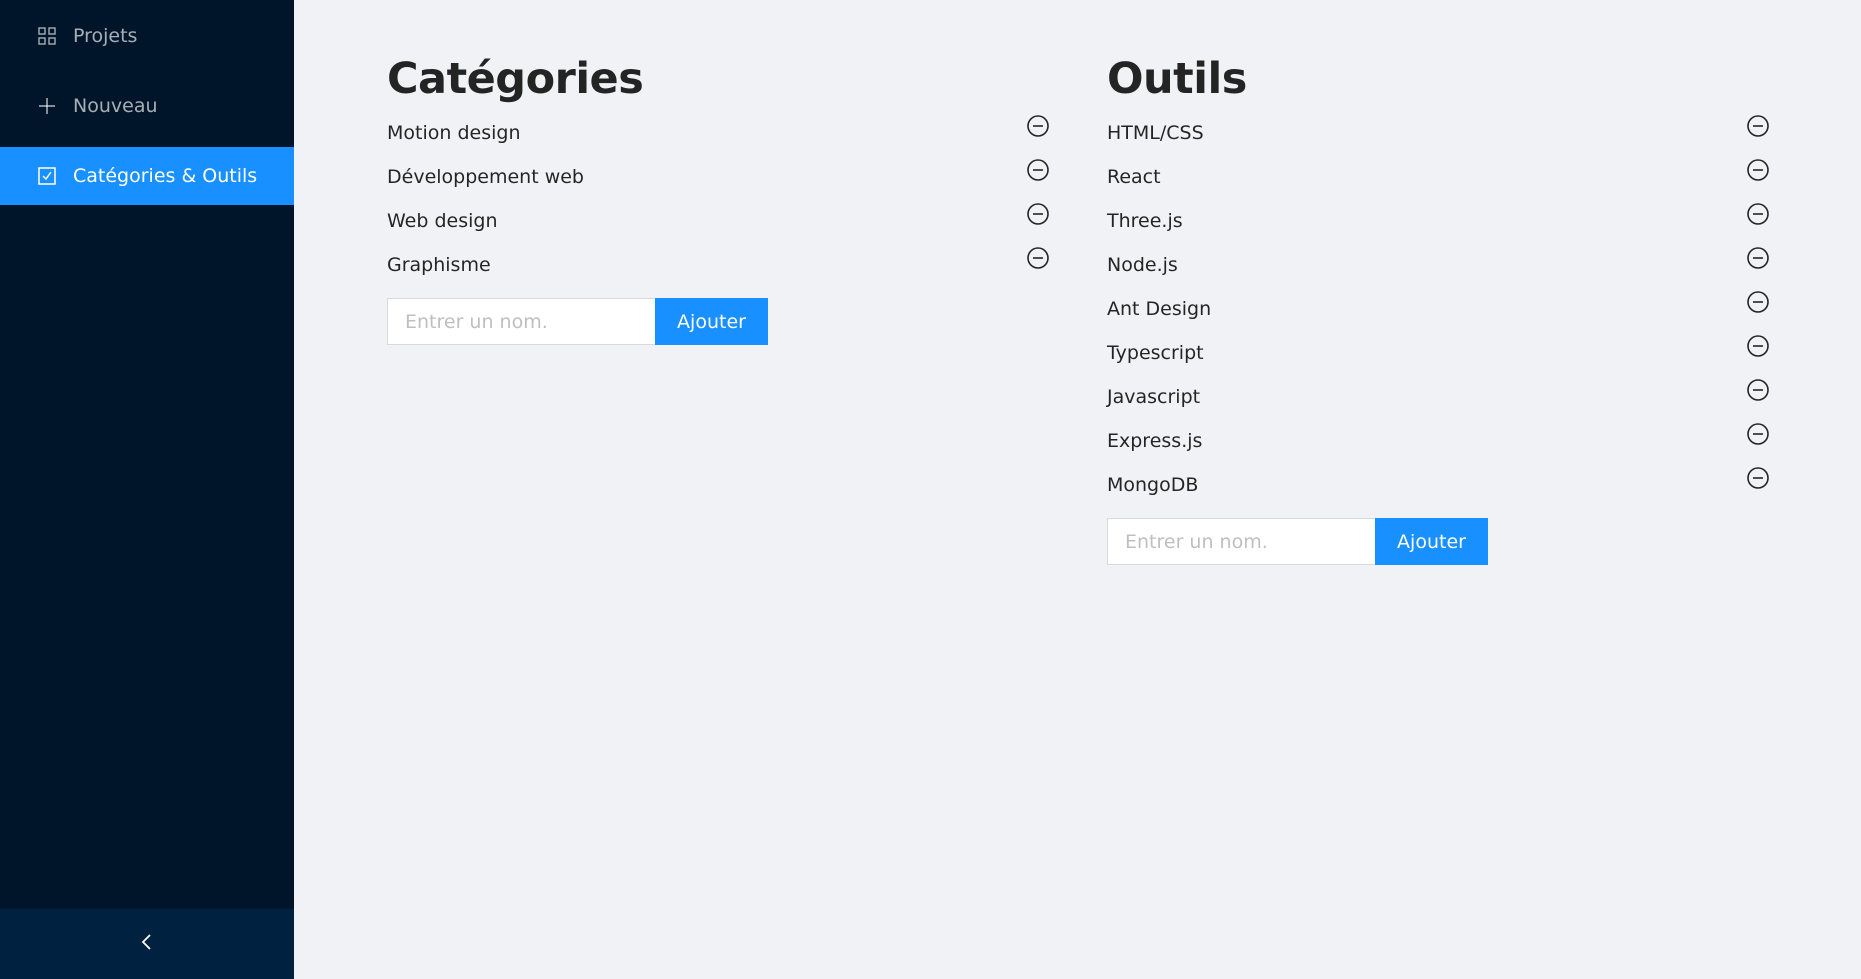 The width and height of the screenshot is (1861, 979). I want to click on tool-row-label: Typescript, so click(1155, 353).